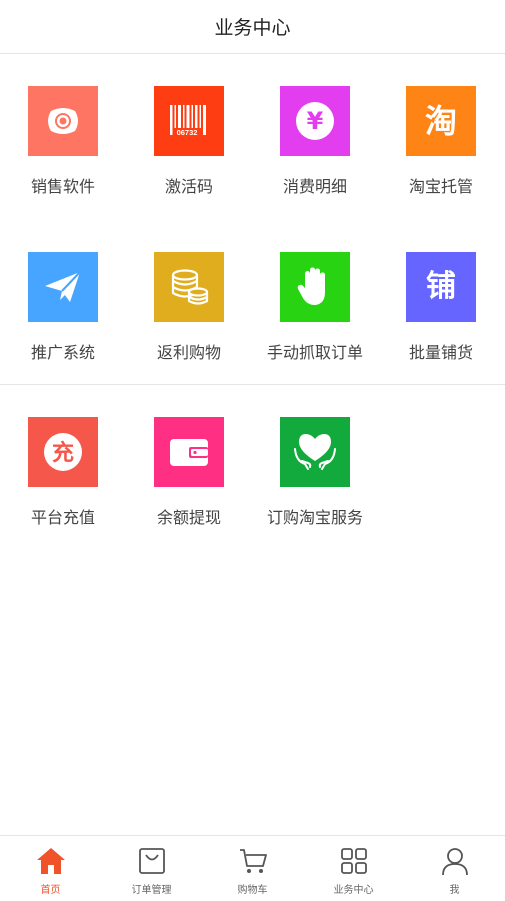 The height and width of the screenshot is (901, 505). I want to click on shop-icon: 铺, so click(441, 287).